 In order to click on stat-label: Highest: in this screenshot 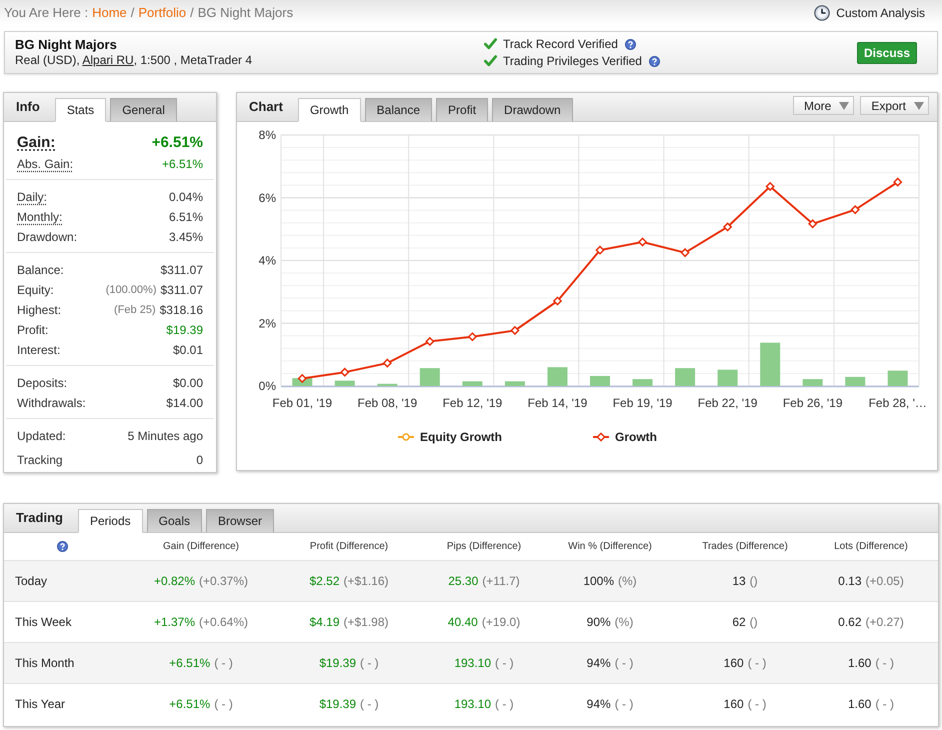, I will do `click(39, 310)`.